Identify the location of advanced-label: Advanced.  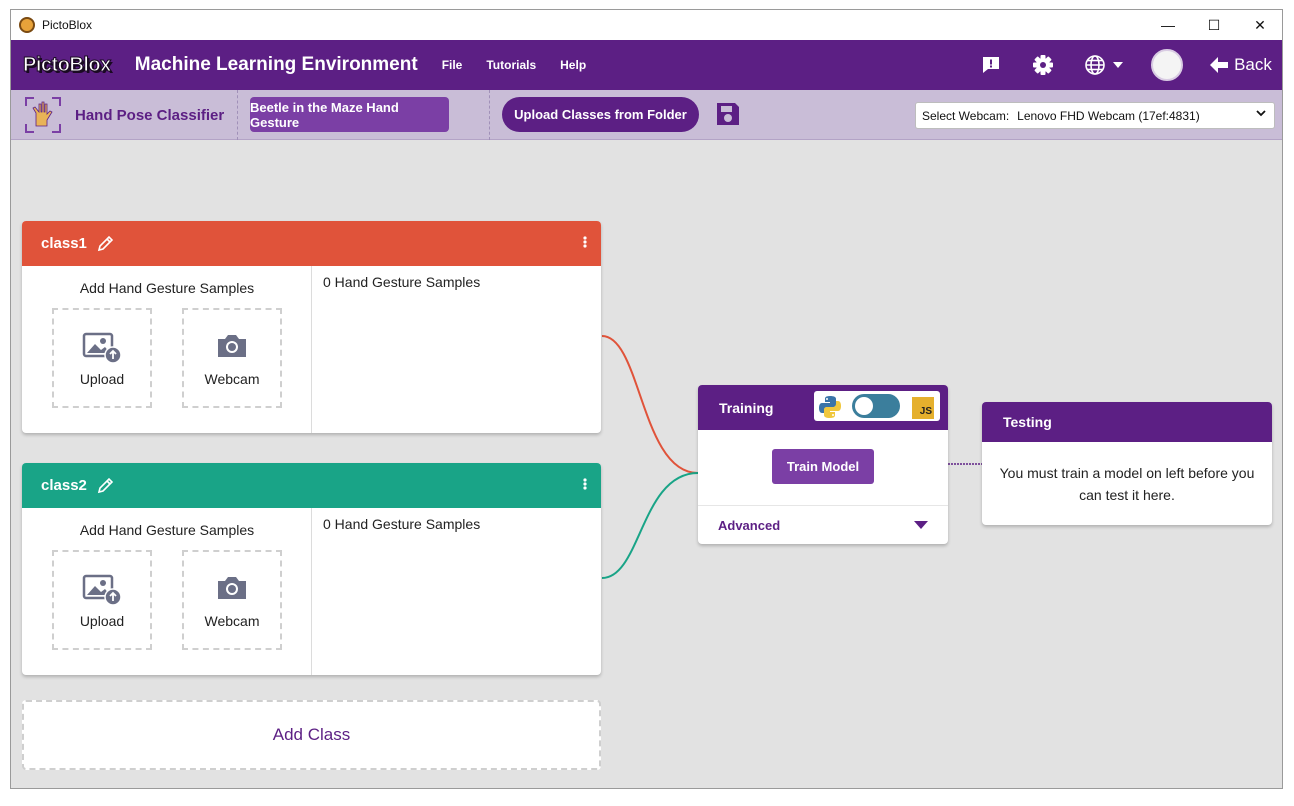
(749, 525).